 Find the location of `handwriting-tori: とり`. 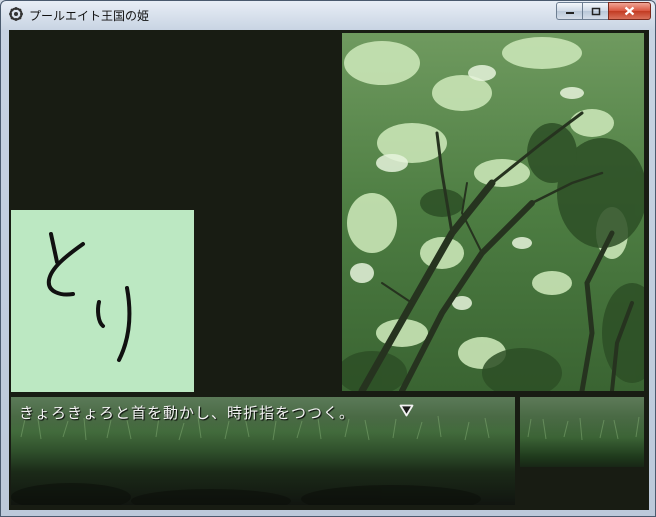

handwriting-tori: とり is located at coordinates (89, 297).